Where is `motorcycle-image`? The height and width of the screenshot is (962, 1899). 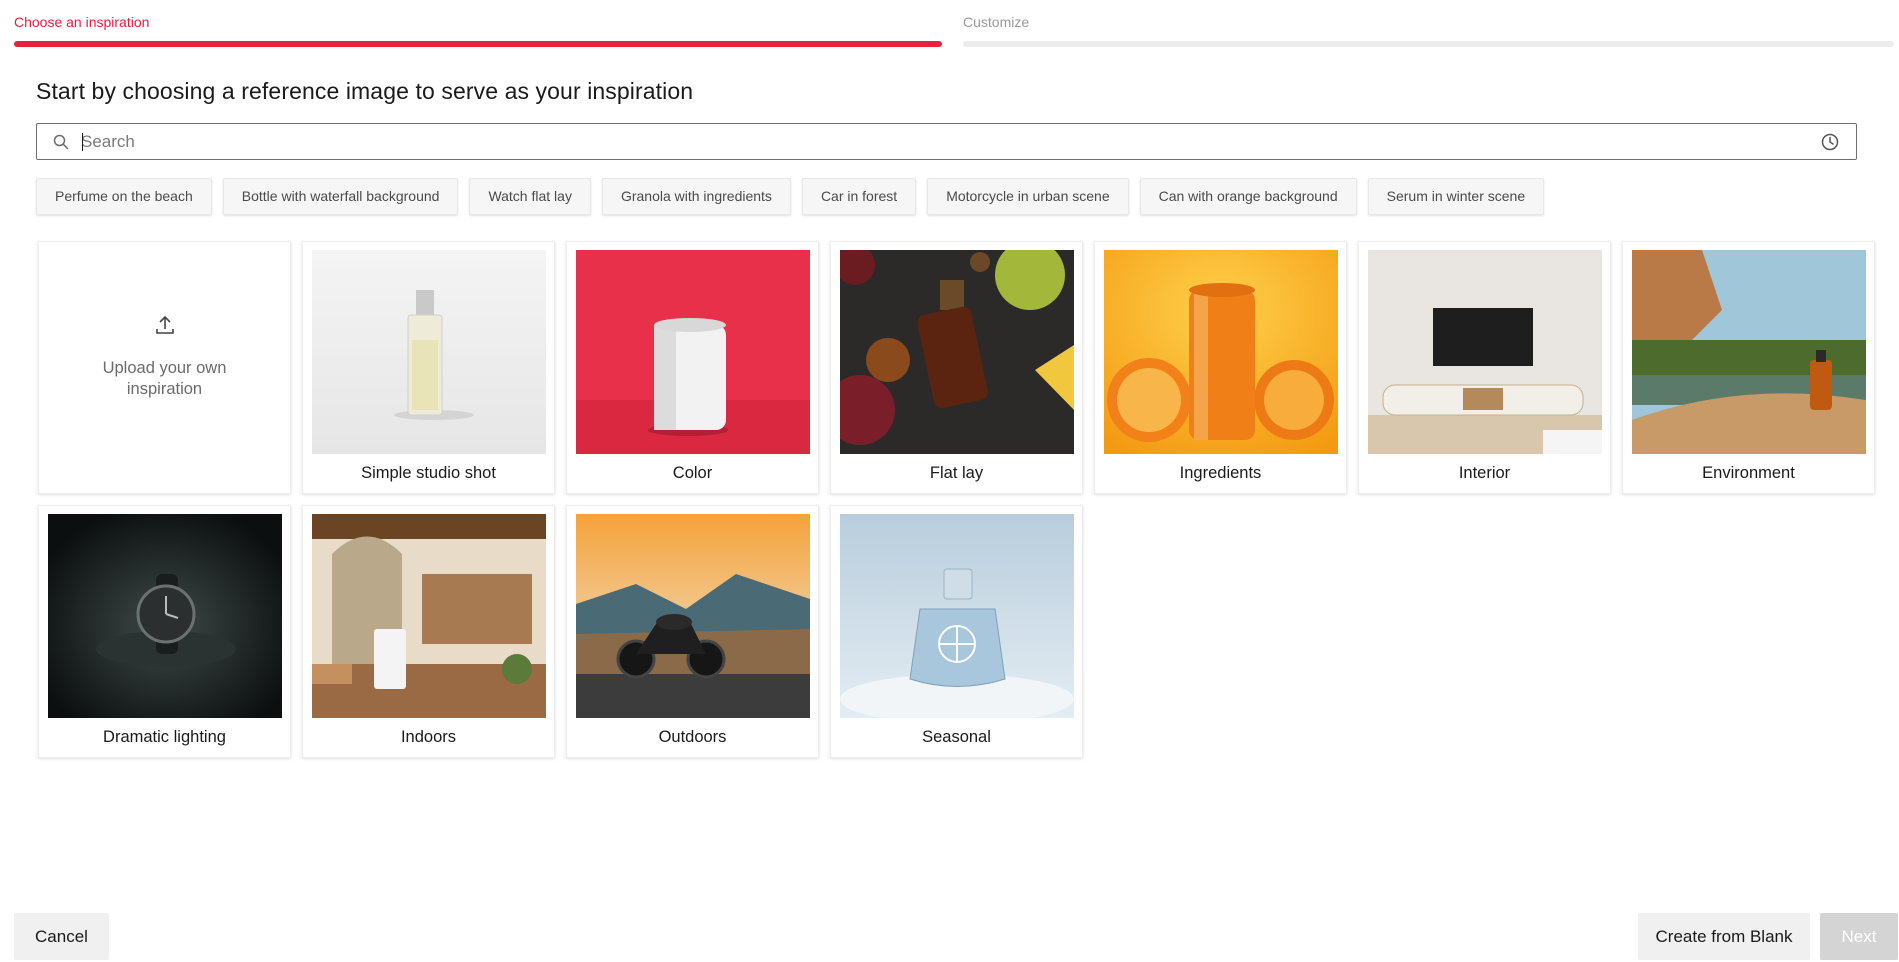
motorcycle-image is located at coordinates (693, 616).